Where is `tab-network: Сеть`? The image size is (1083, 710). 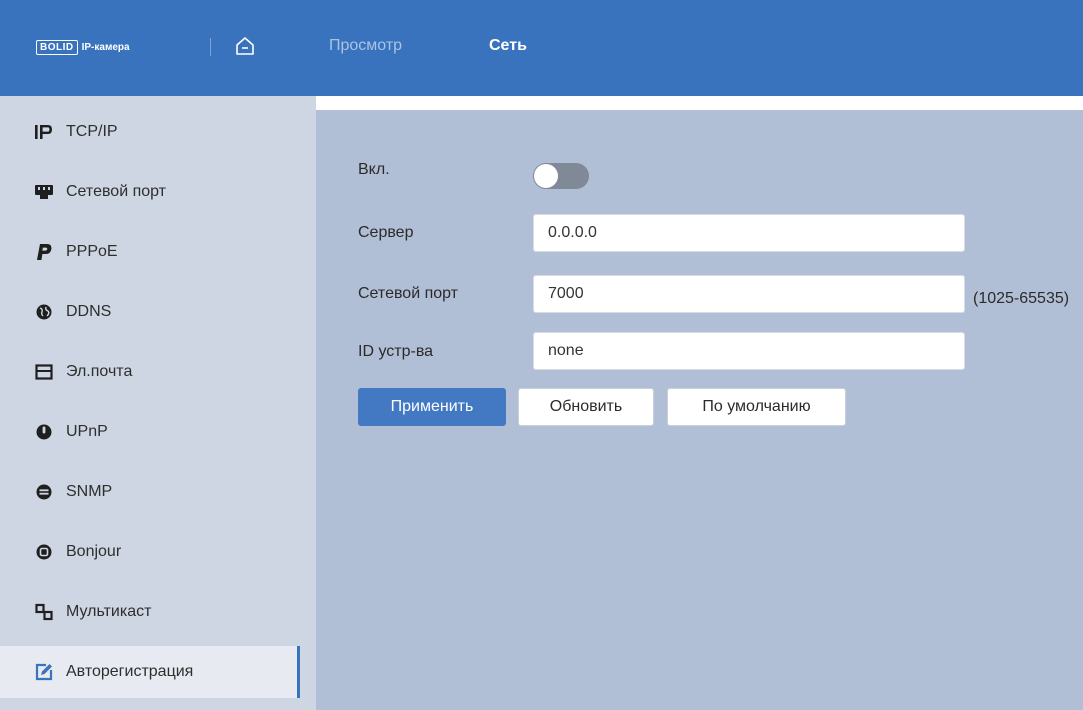
tab-network: Сеть is located at coordinates (508, 46).